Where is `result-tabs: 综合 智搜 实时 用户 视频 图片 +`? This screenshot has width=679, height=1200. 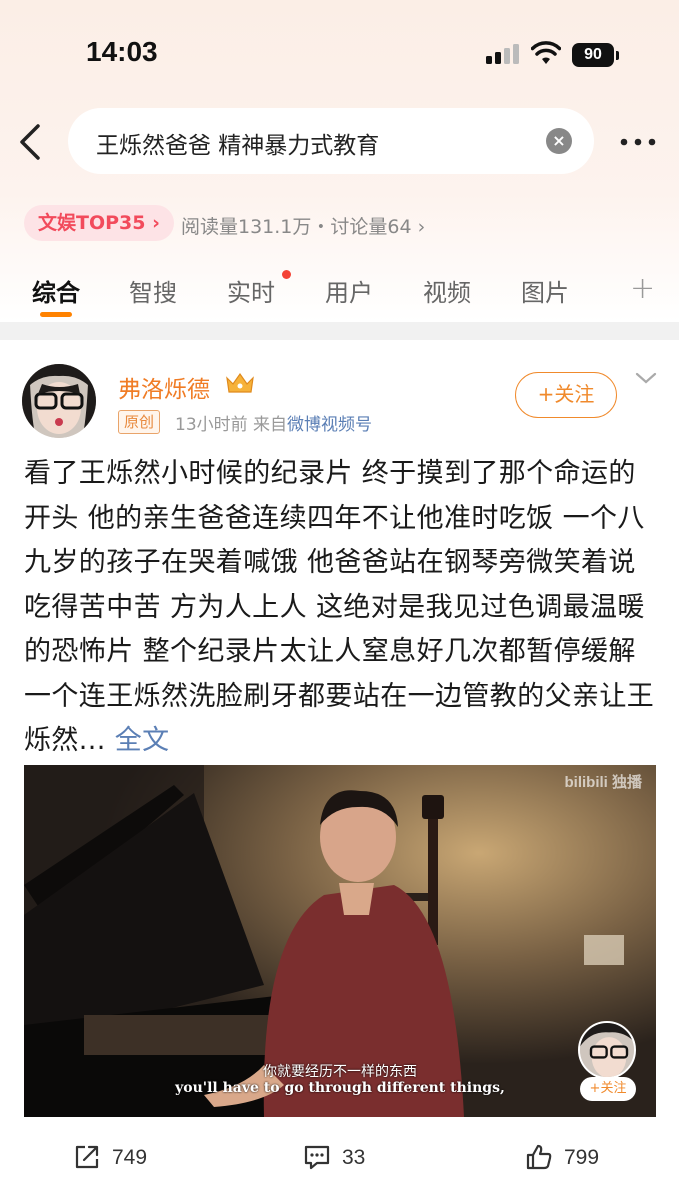 result-tabs: 综合 智搜 实时 用户 视频 图片 + is located at coordinates (339, 293).